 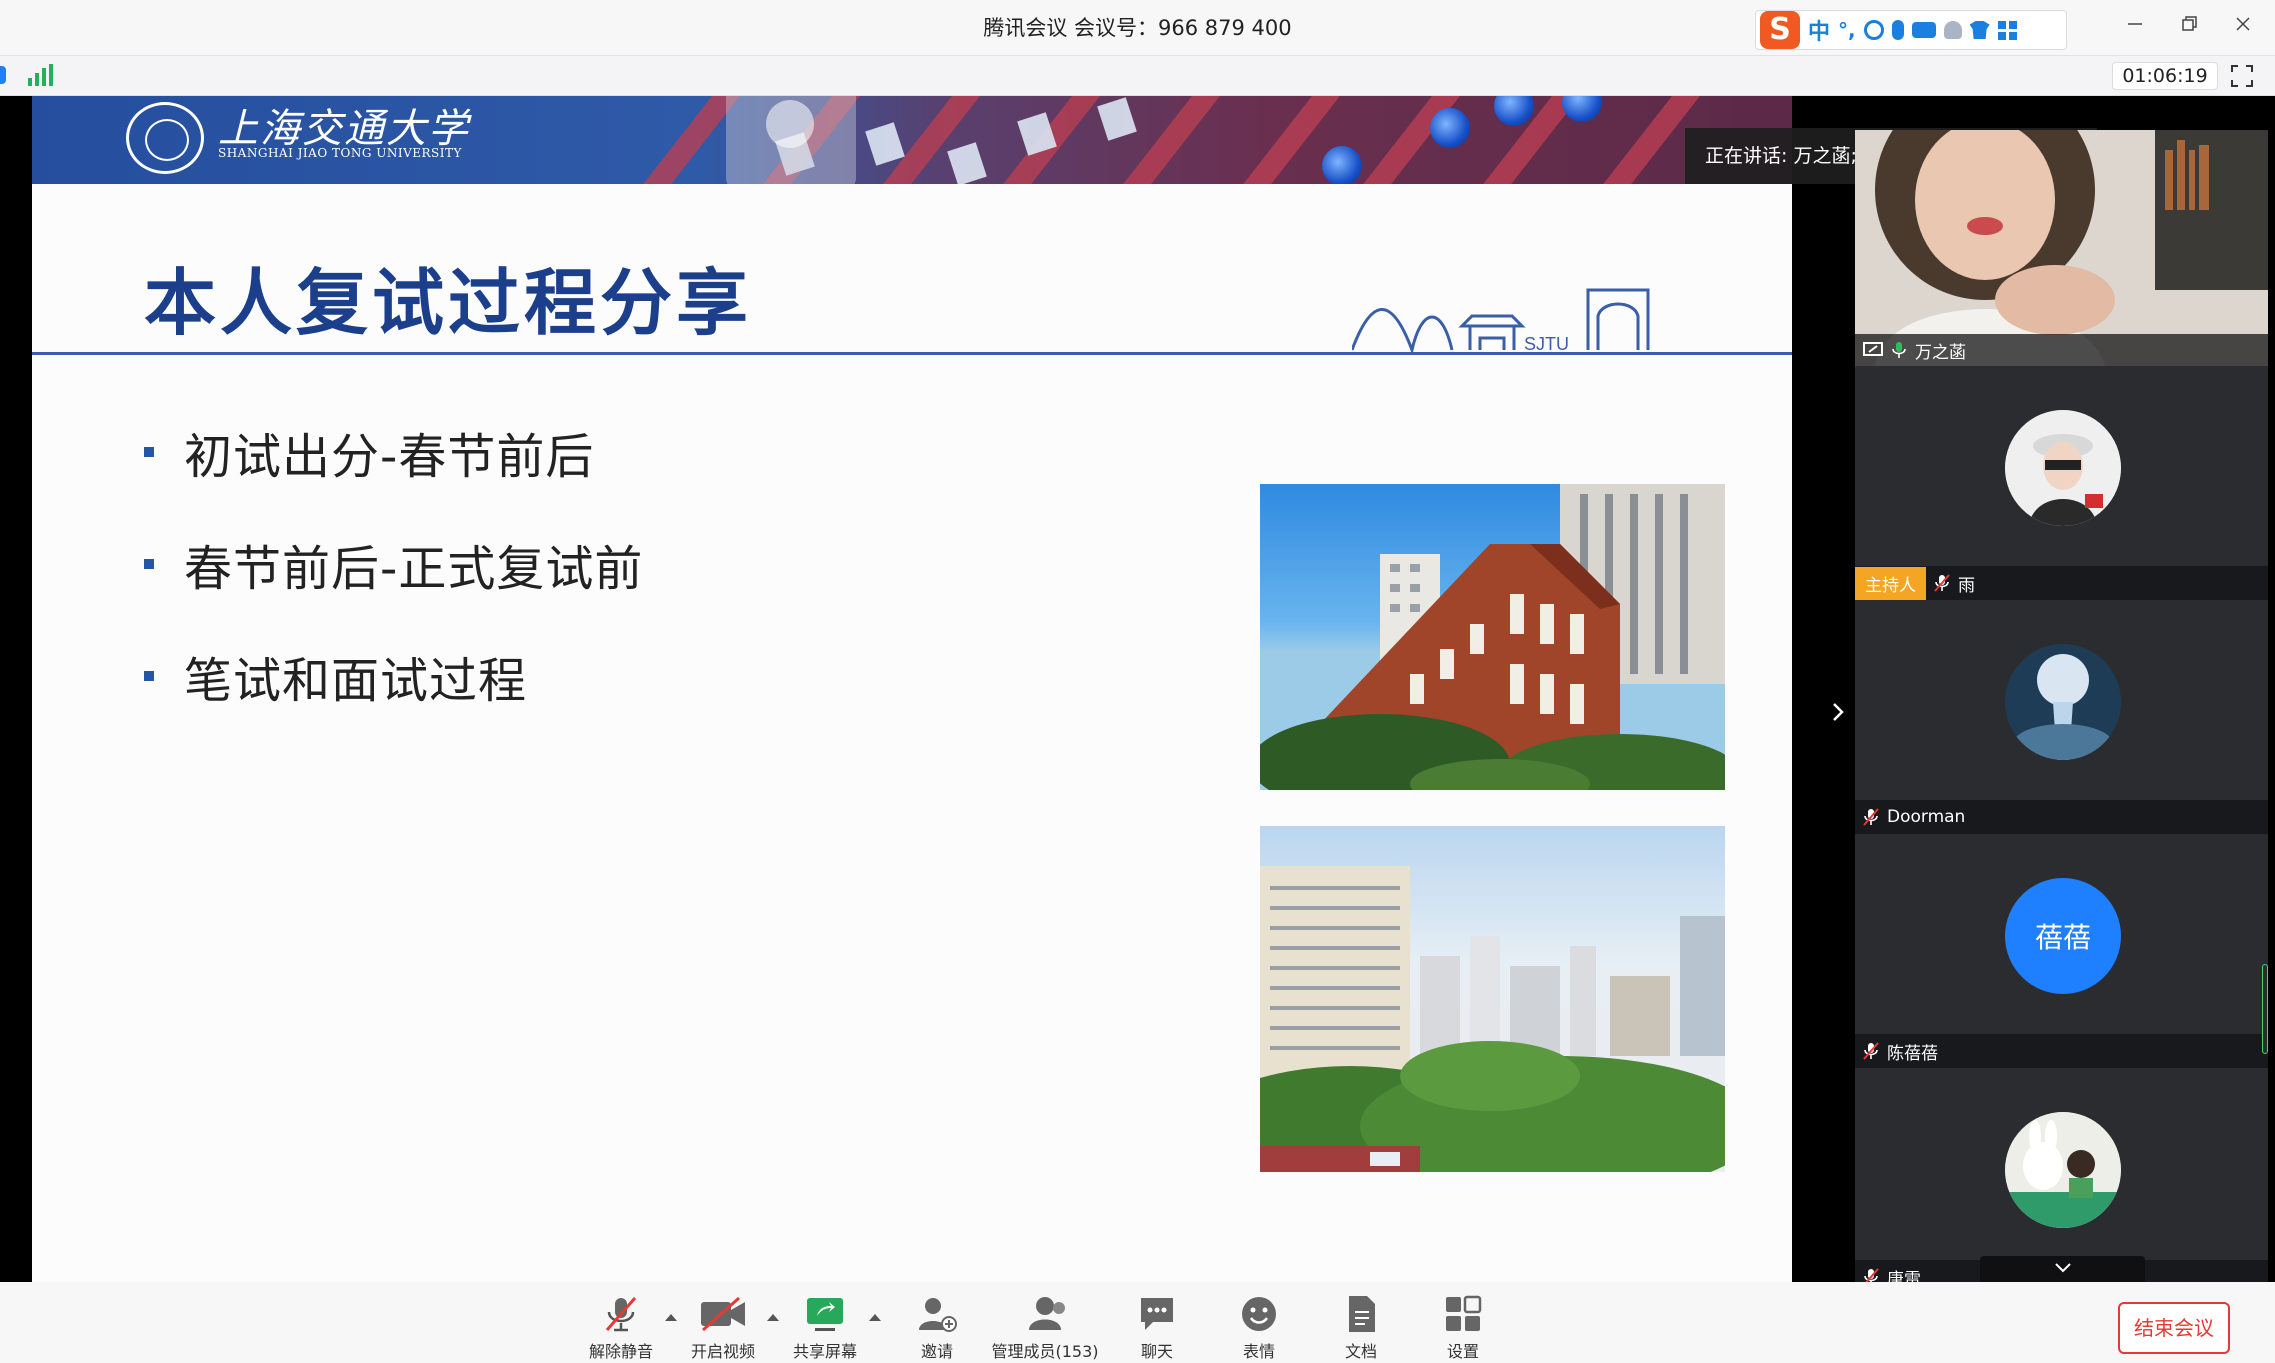 I want to click on gallery-scrollbar, so click(x=2265, y=1009).